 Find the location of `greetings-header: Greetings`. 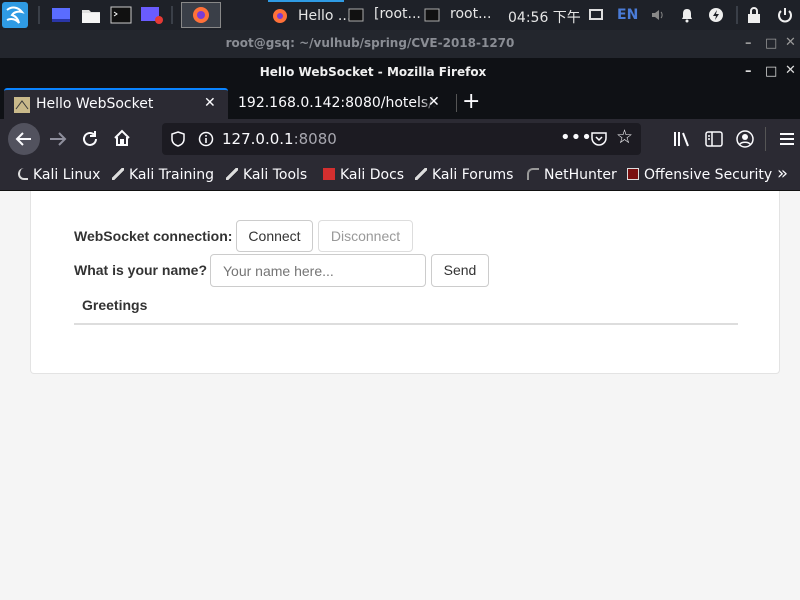

greetings-header: Greetings is located at coordinates (115, 305).